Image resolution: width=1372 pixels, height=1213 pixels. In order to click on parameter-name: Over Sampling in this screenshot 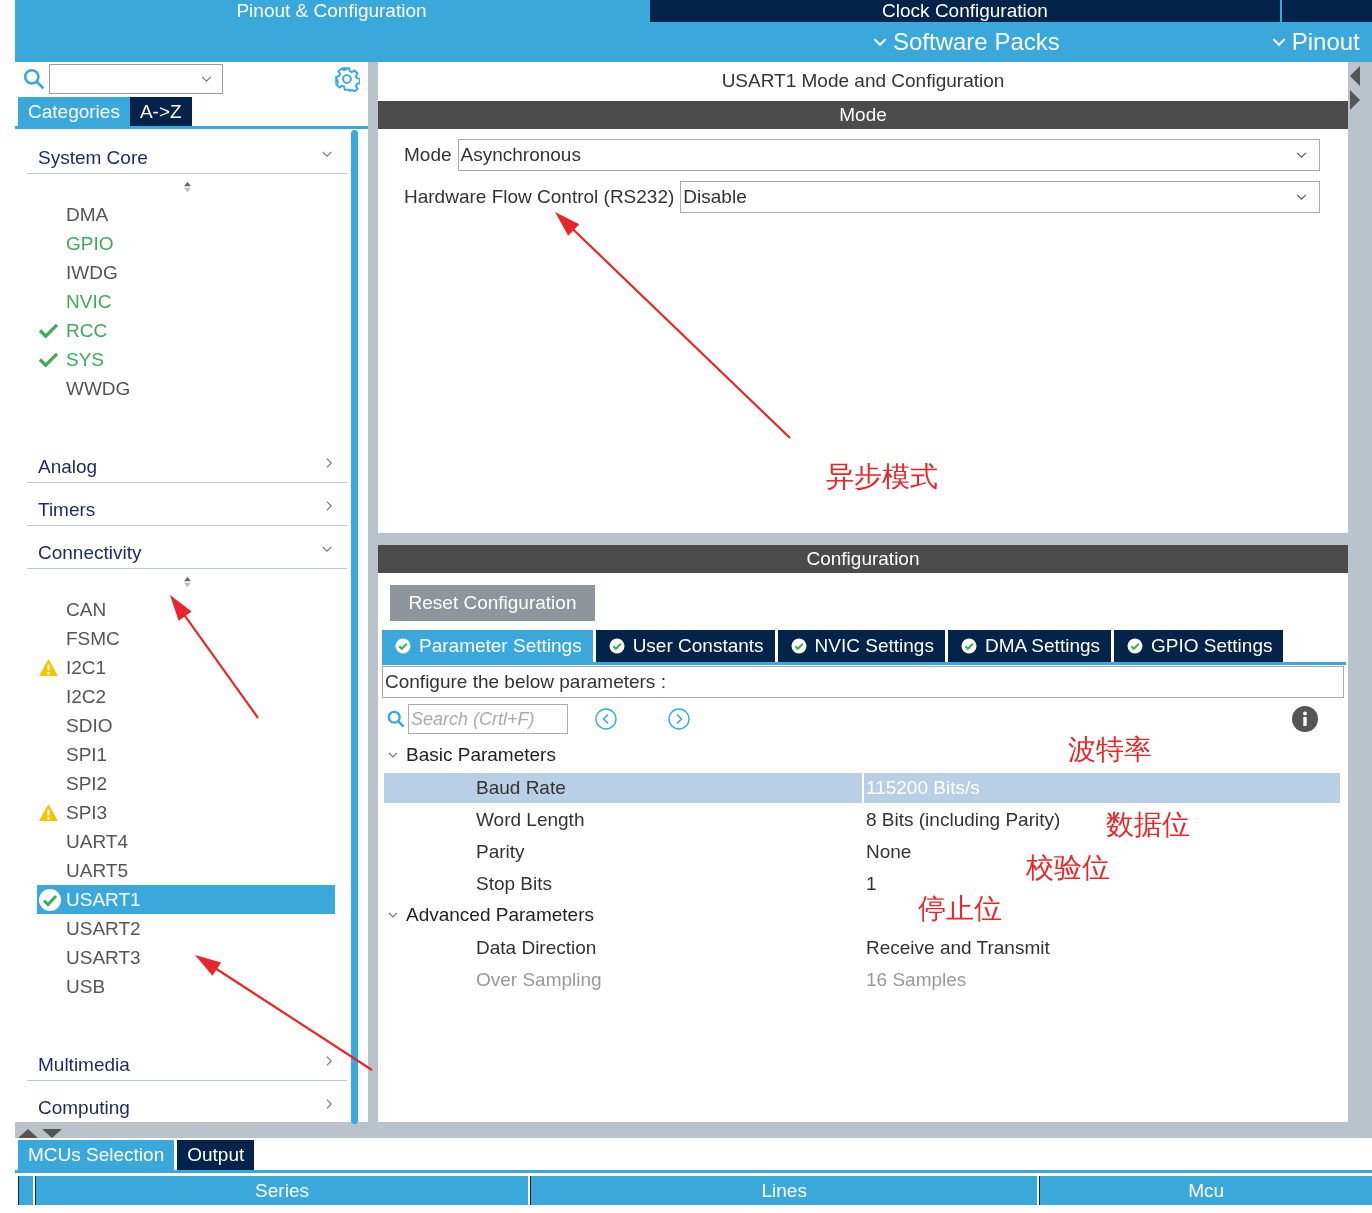, I will do `click(539, 980)`.